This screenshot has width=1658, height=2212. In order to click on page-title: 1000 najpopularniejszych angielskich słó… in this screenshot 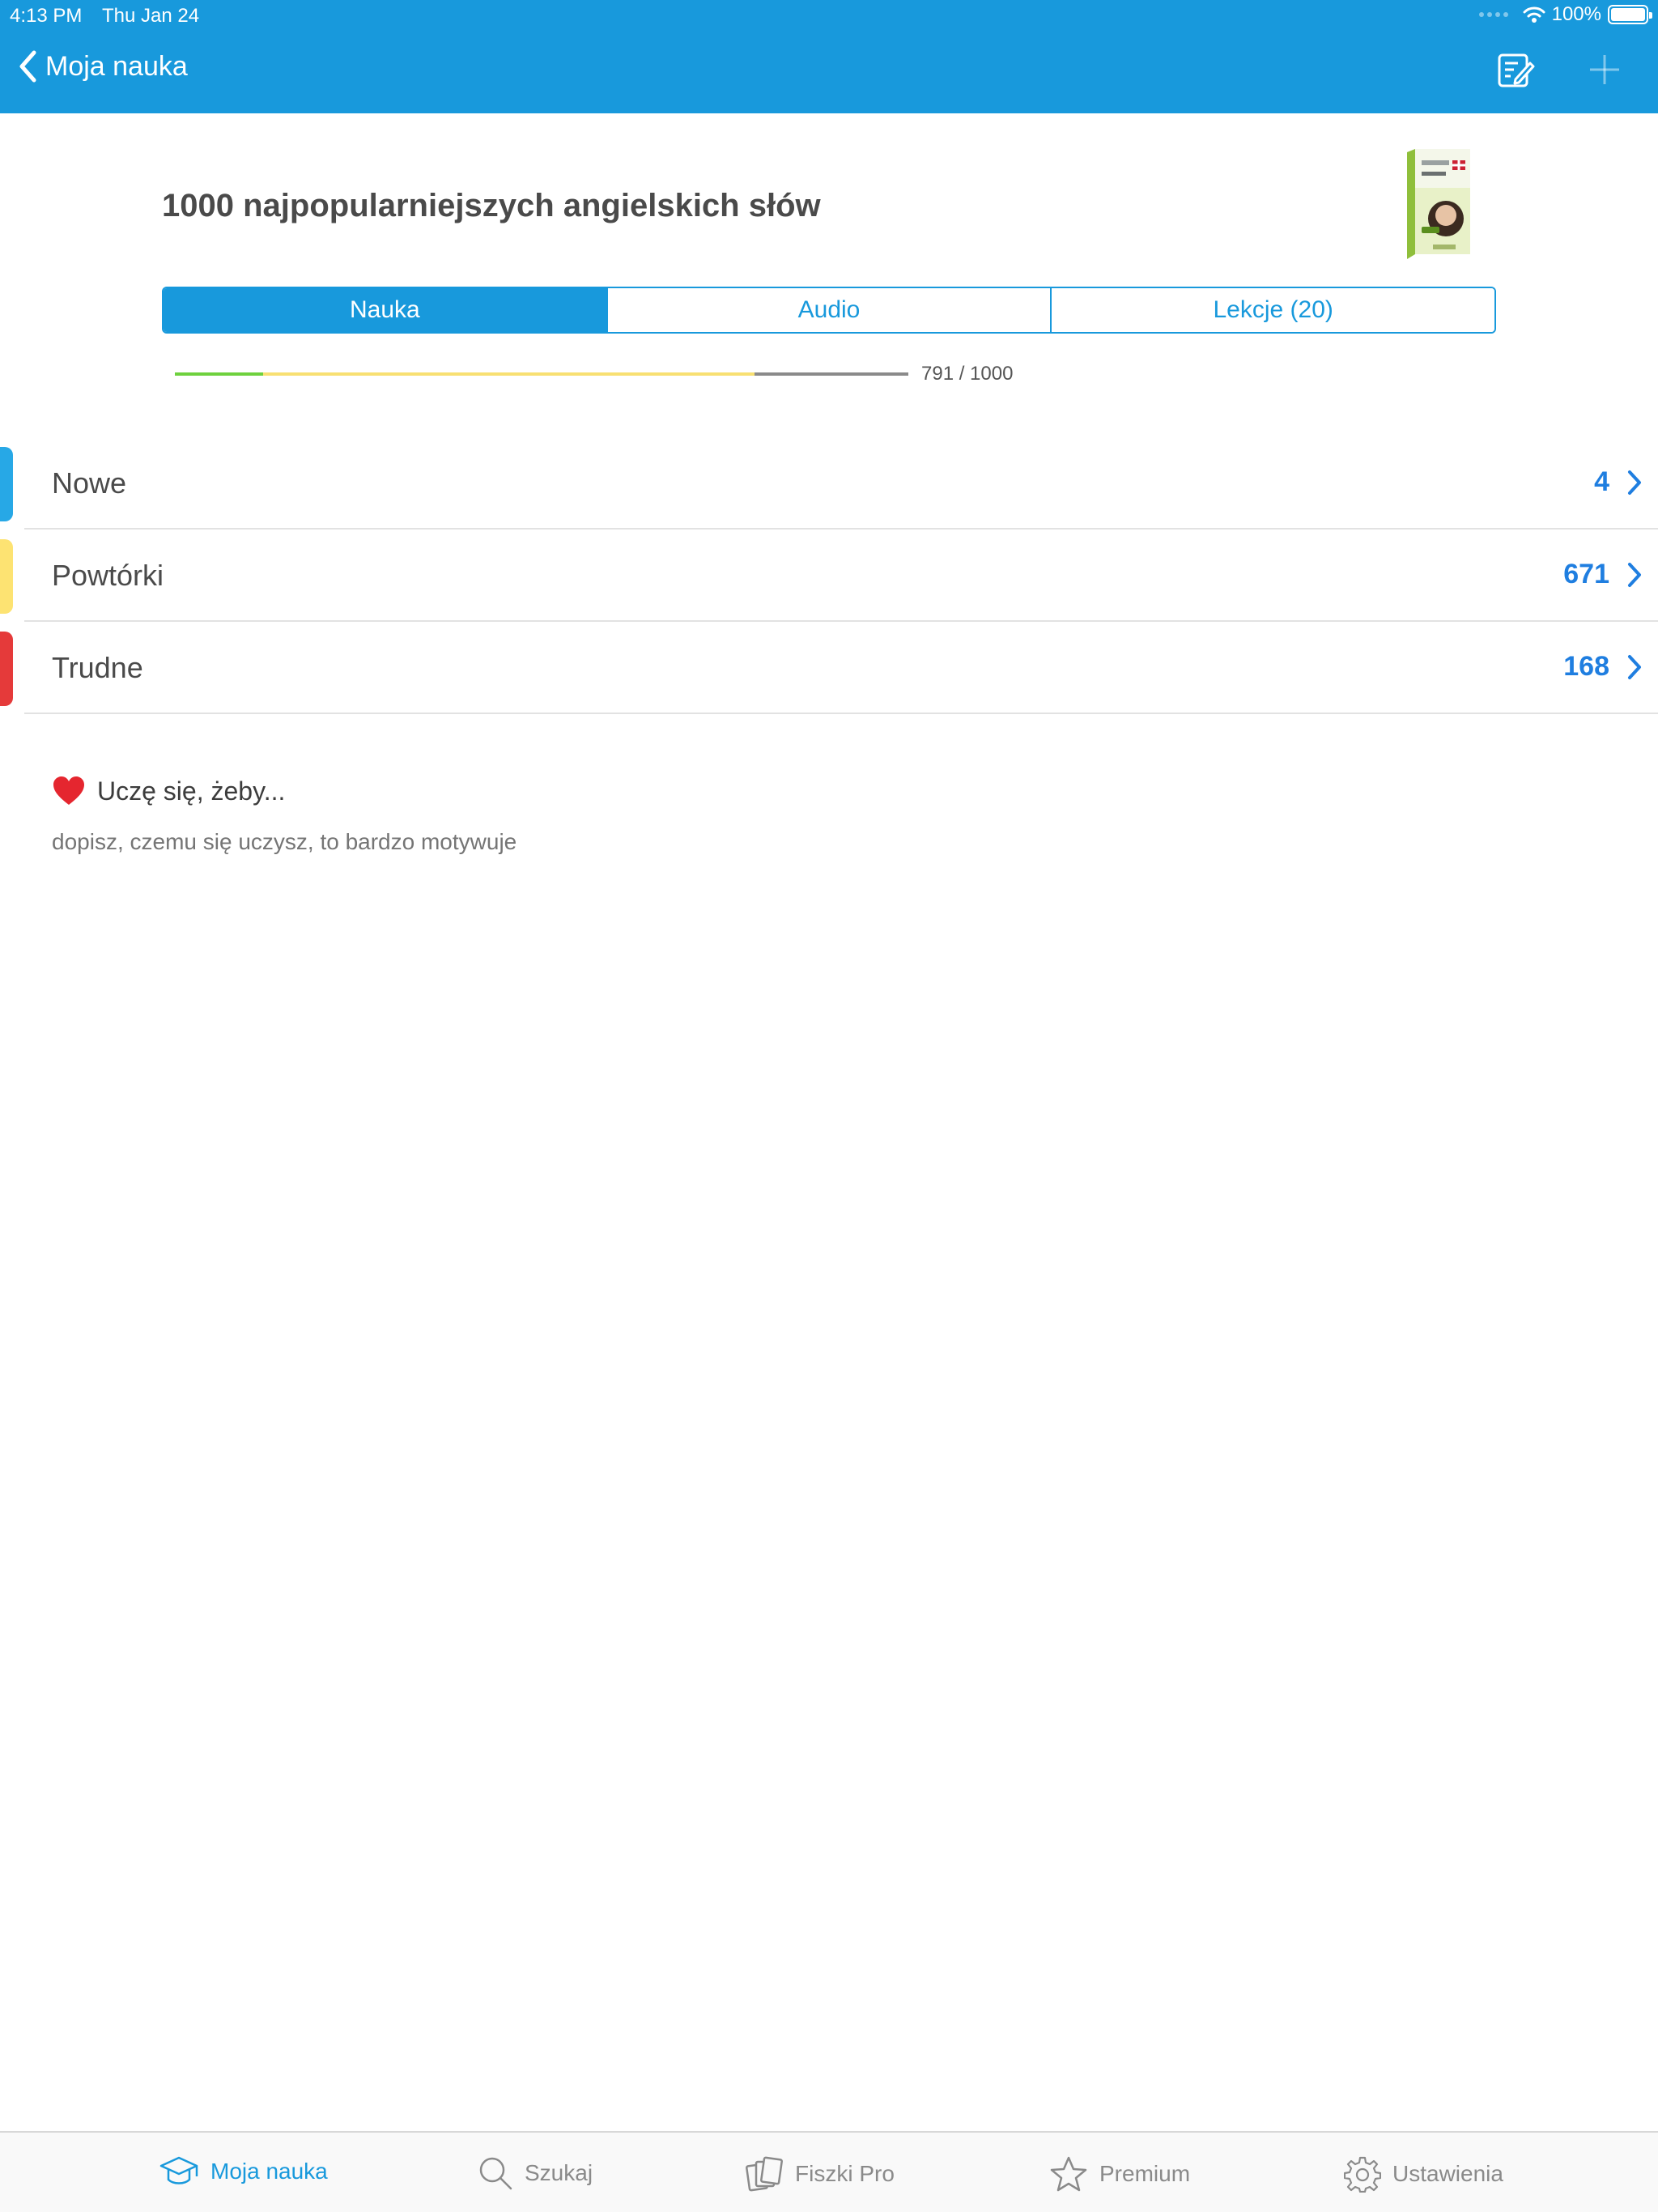, I will do `click(491, 206)`.